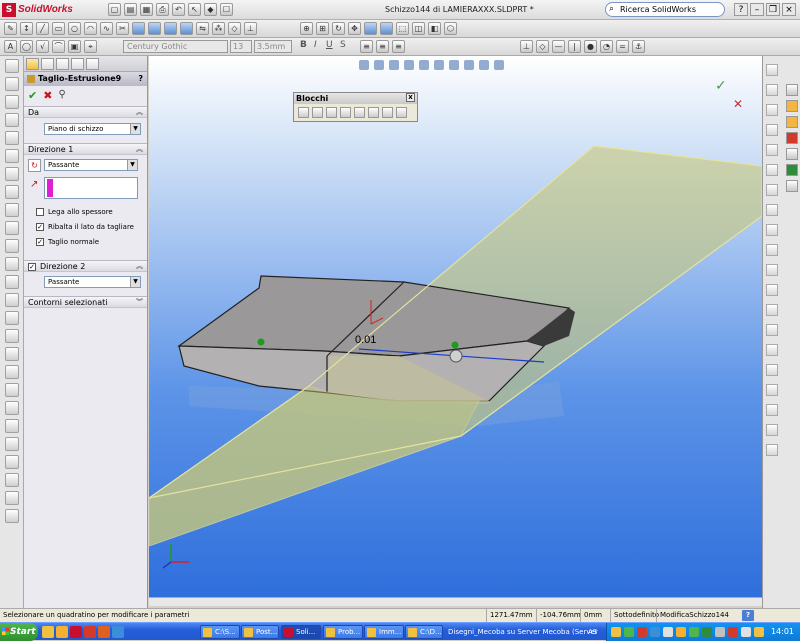 This screenshot has height=641, width=800. I want to click on help-button: ?, so click(748, 615).